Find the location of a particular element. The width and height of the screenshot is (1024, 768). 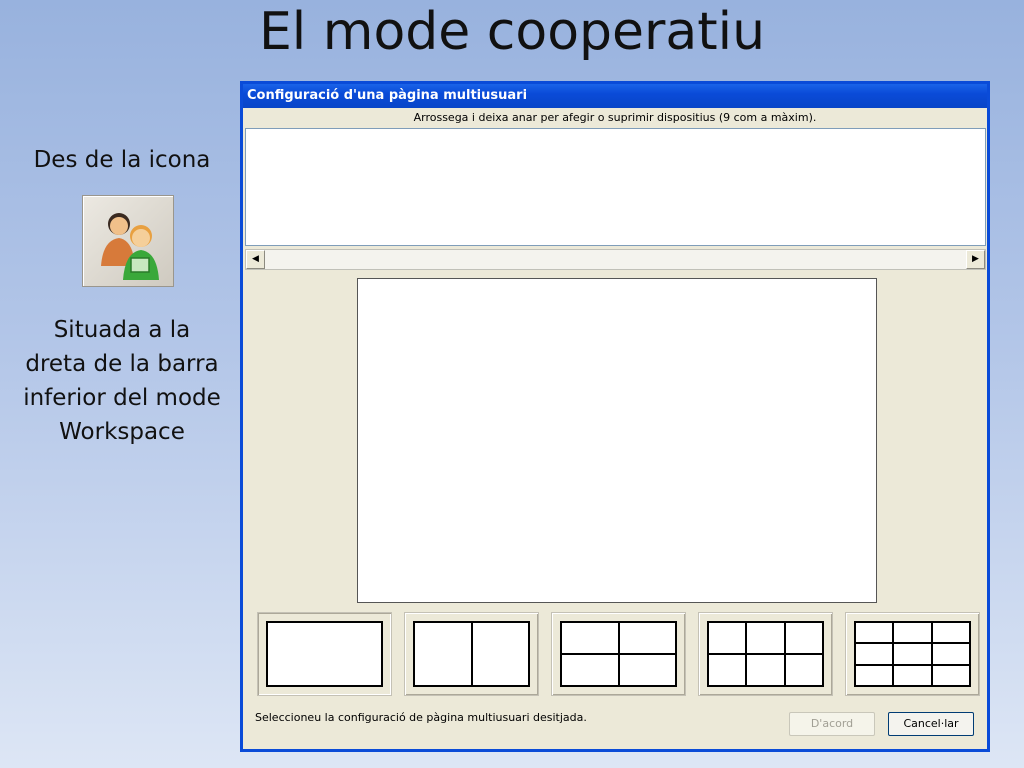

layout-3x3-icon is located at coordinates (912, 654).